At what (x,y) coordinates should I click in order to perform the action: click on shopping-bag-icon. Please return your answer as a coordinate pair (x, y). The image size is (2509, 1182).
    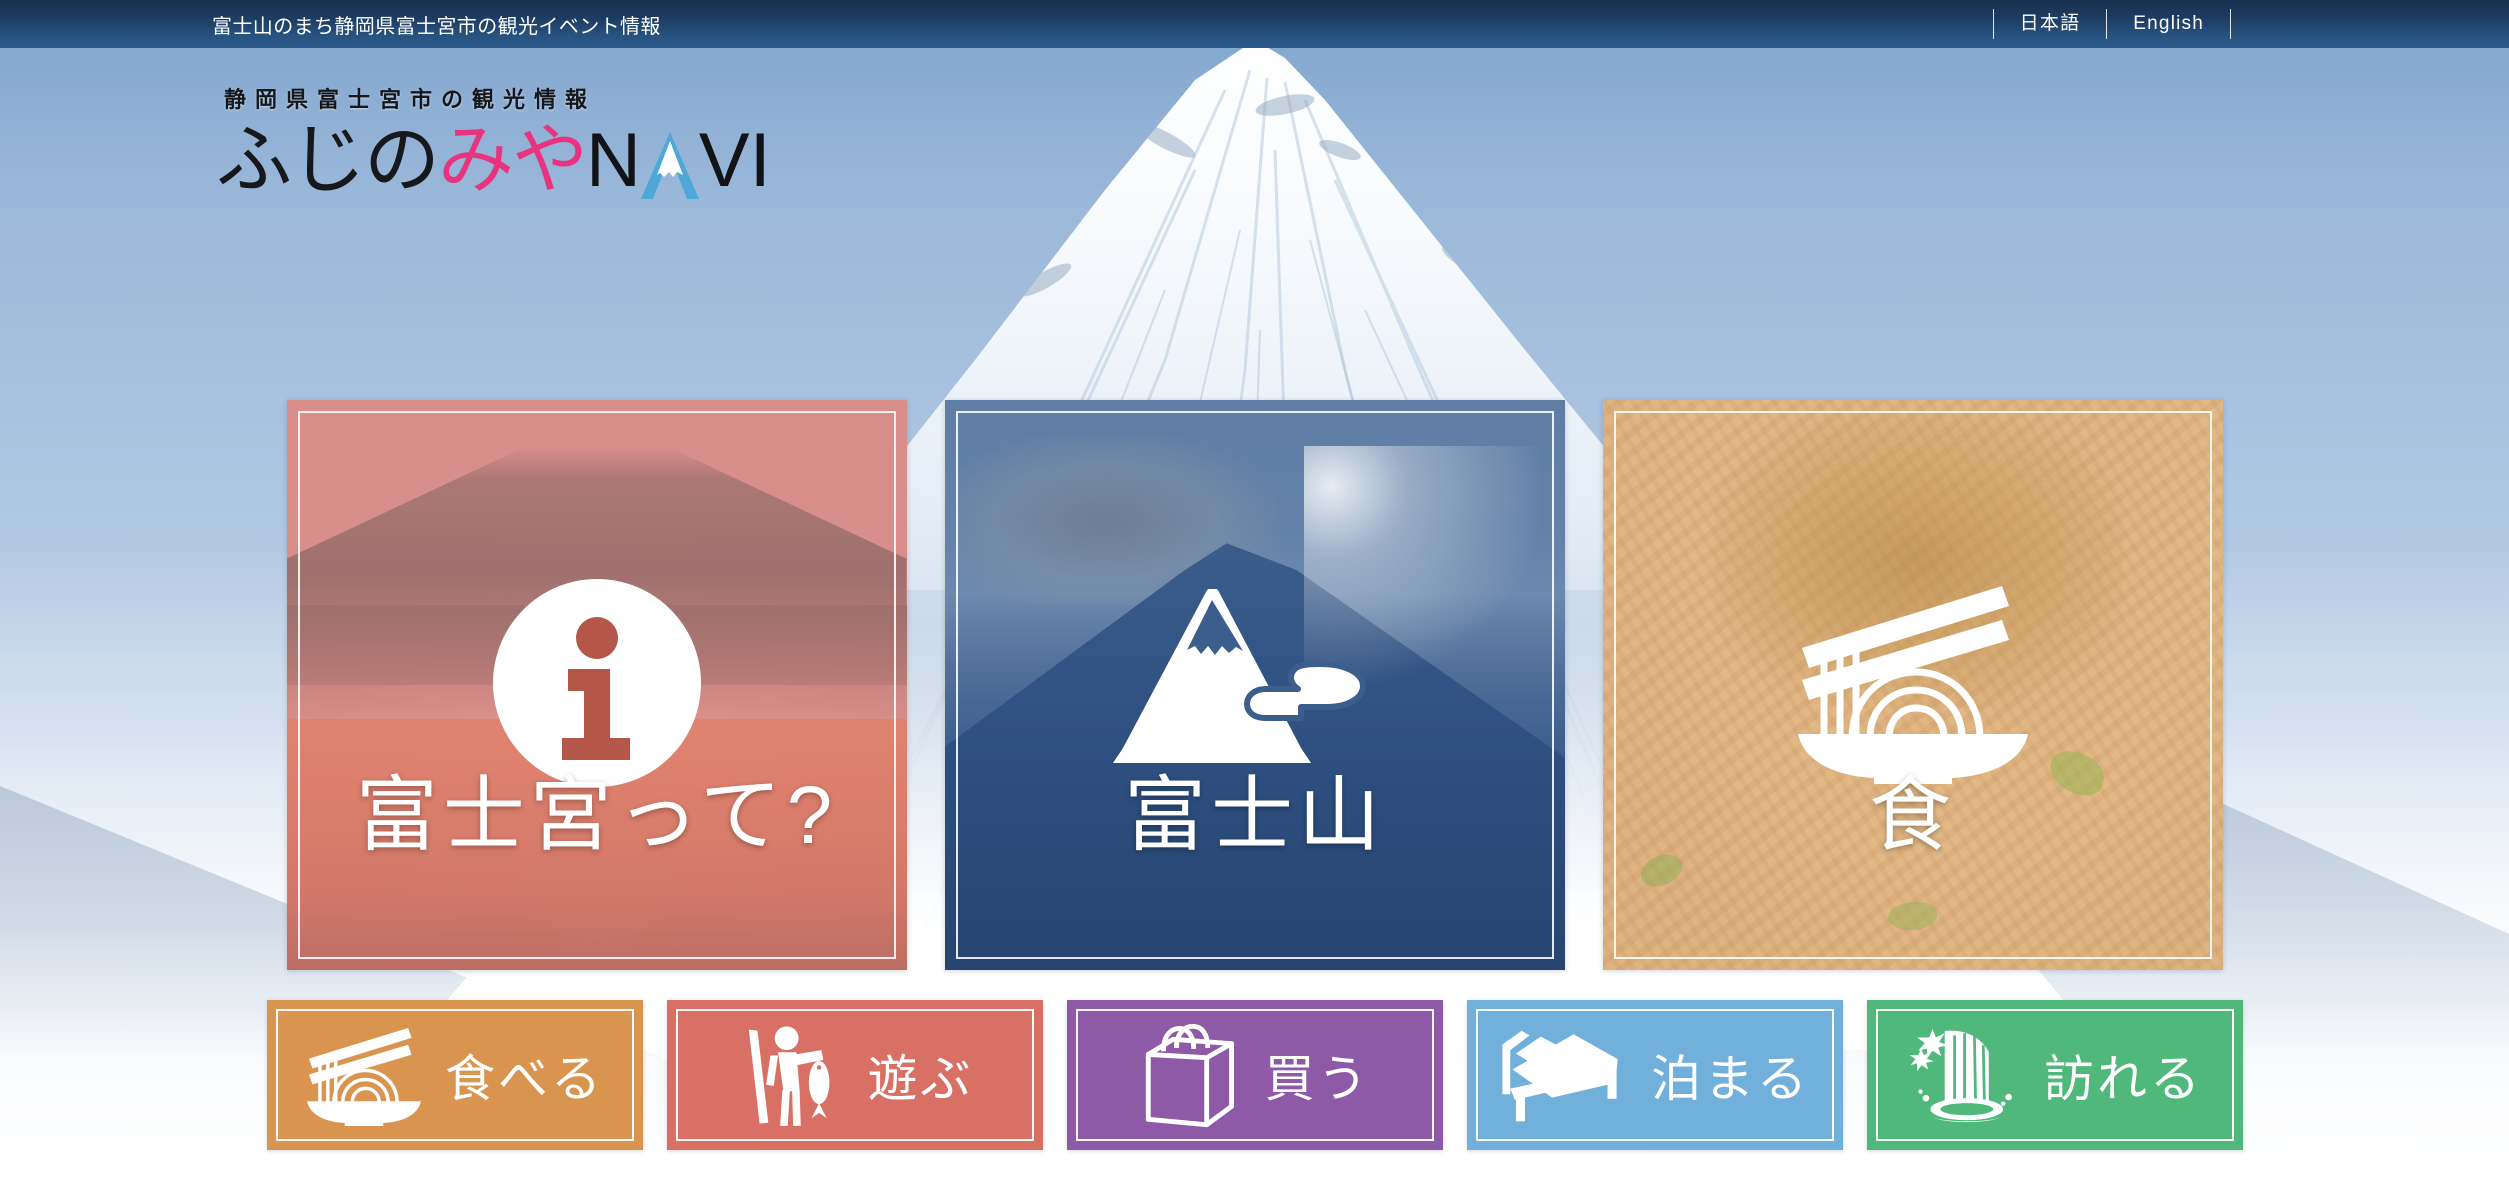
    Looking at the image, I should click on (1191, 1075).